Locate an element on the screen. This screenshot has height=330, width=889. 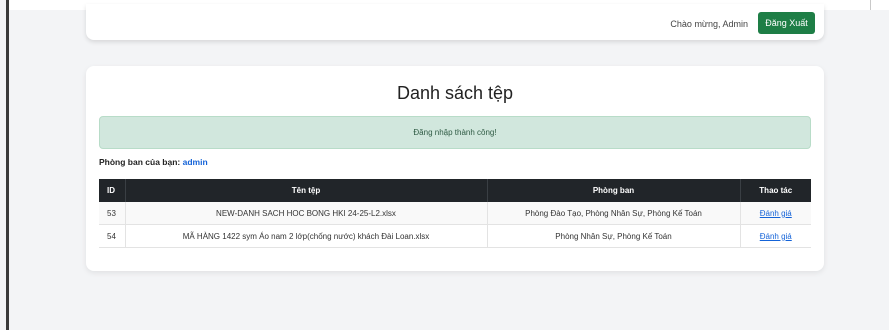
window-left-border is located at coordinates (7, 165).